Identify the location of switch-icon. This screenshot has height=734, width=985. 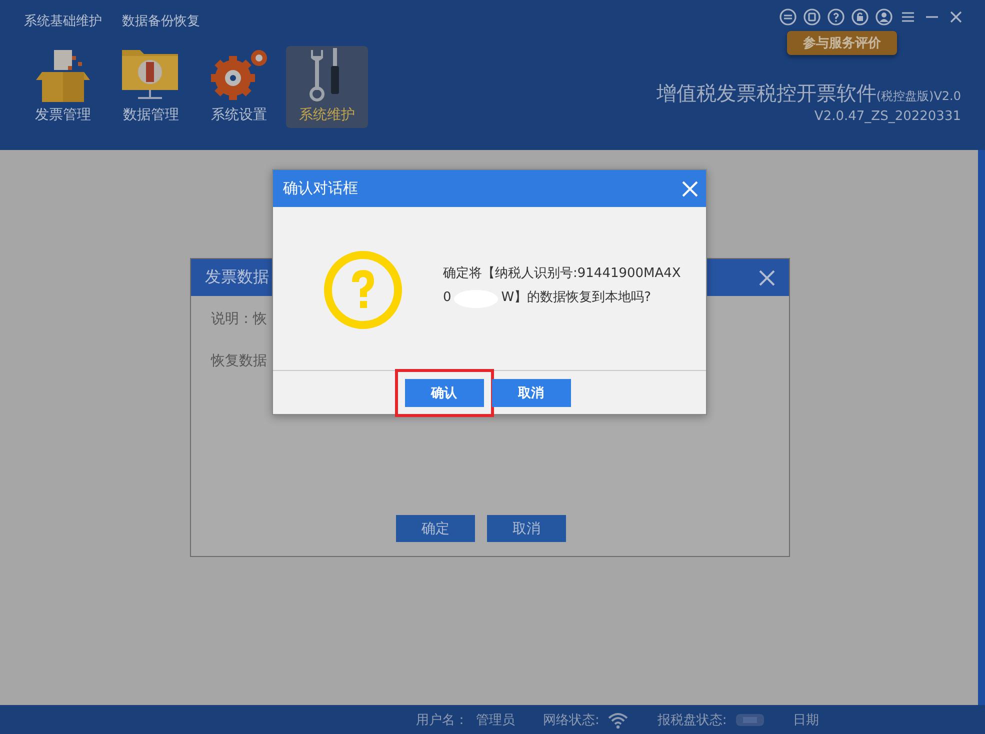
(788, 17).